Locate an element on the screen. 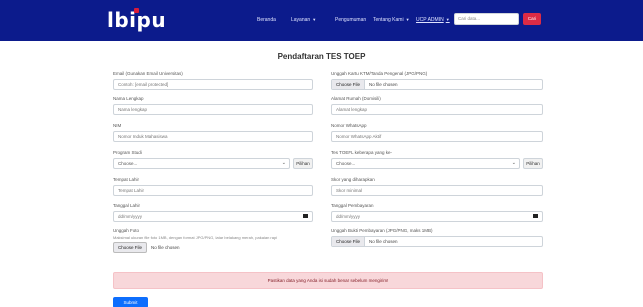 The image size is (643, 307). name-group: Nama Lengkap Nama lengkap is located at coordinates (213, 105).